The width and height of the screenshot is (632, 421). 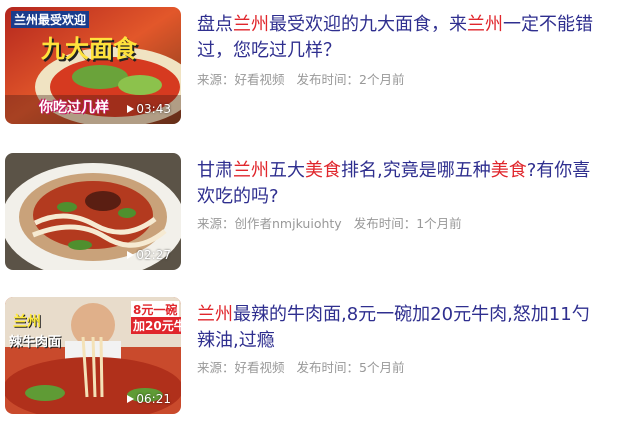 What do you see at coordinates (35, 342) in the screenshot?
I see `thumb-caption-left-2: 辣牛肉面` at bounding box center [35, 342].